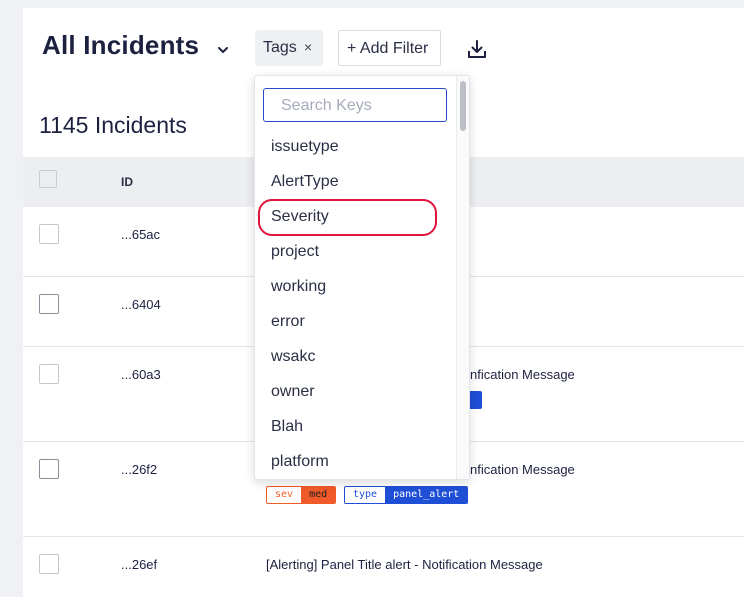 Image resolution: width=744 pixels, height=597 pixels. Describe the element at coordinates (355, 358) in the screenshot. I see `dropdown-item-wsakc: wsakc` at that location.